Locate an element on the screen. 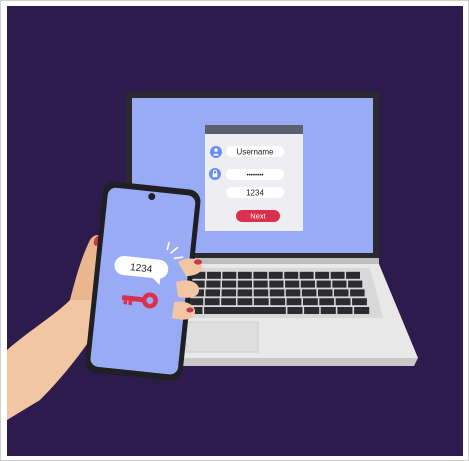 The height and width of the screenshot is (461, 469). login-form-titlebar is located at coordinates (254, 129).